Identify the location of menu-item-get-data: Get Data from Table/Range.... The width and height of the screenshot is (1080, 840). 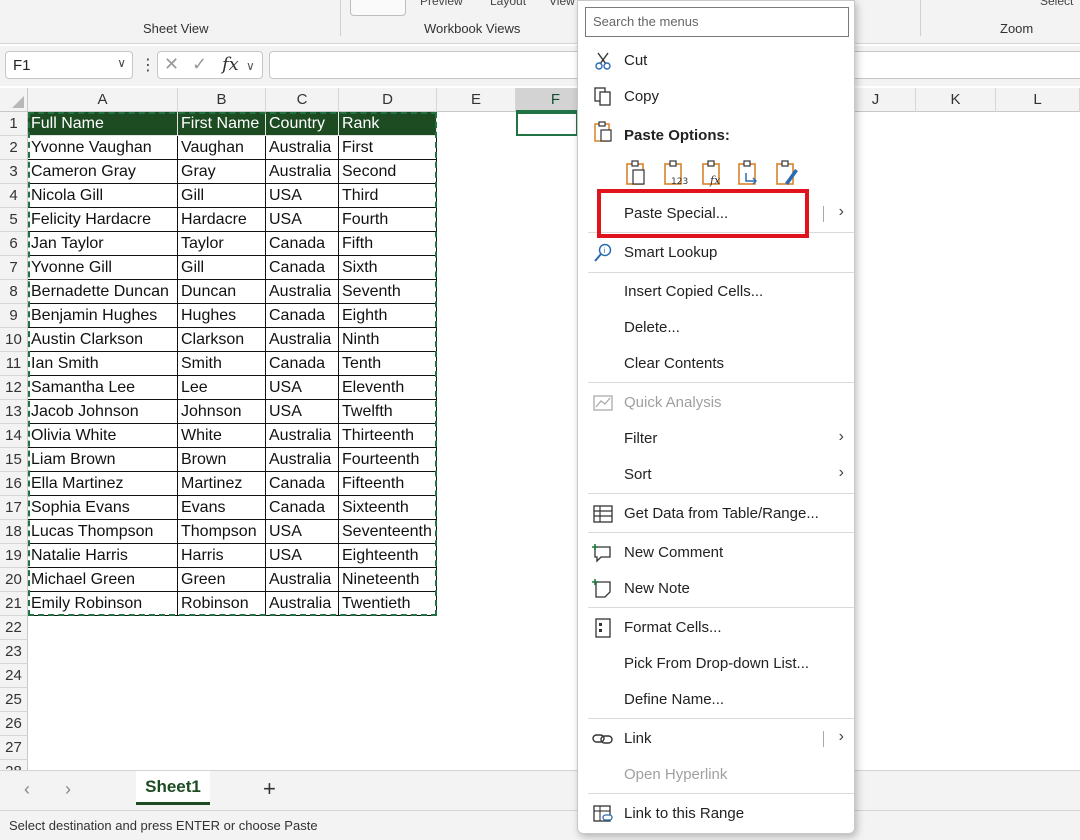
(716, 514).